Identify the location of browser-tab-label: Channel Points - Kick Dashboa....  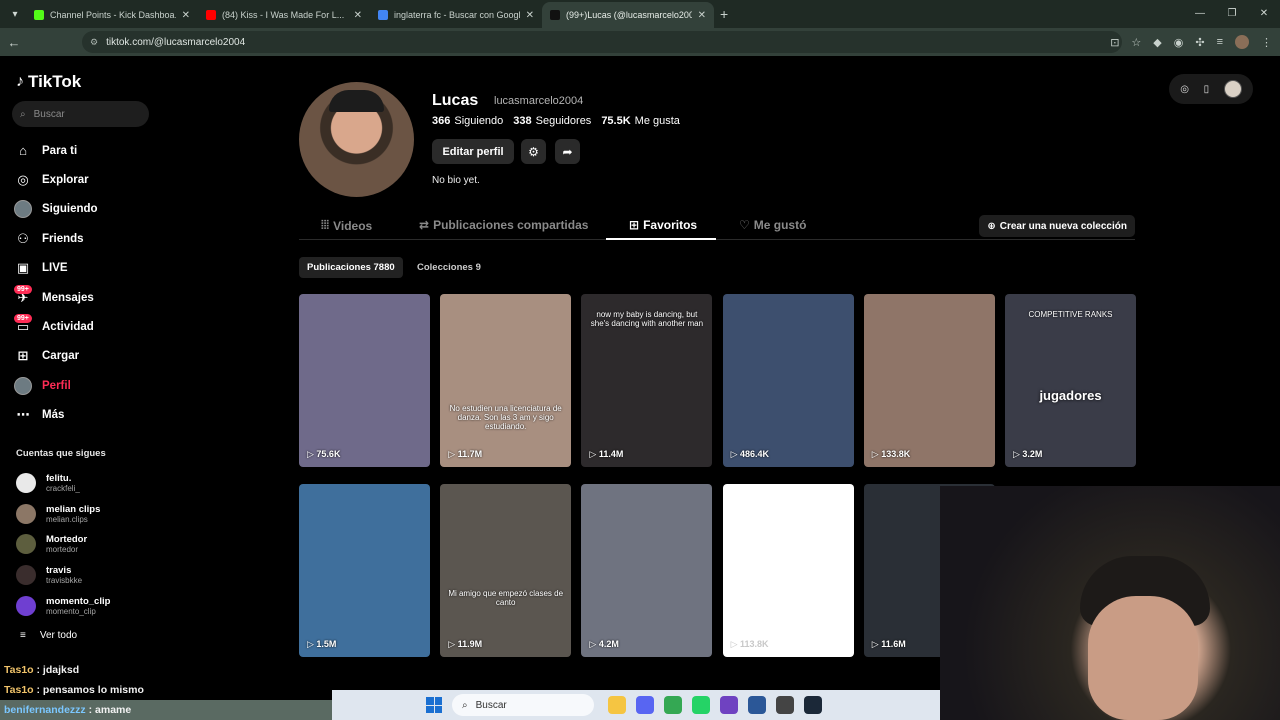
(113, 15).